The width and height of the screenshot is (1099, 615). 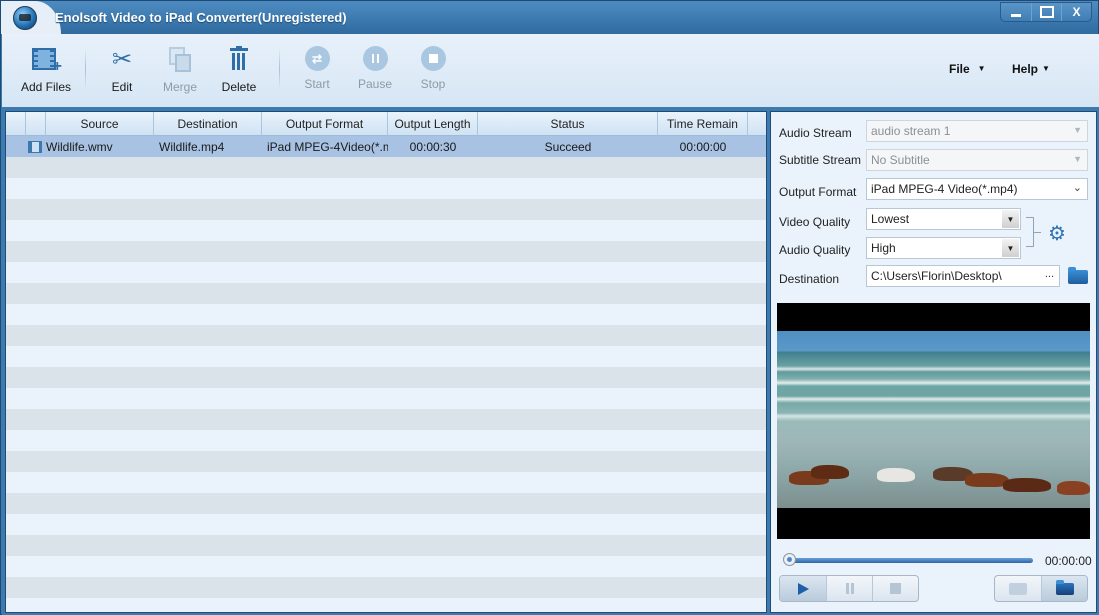 What do you see at coordinates (818, 192) in the screenshot?
I see `output-format-label: Output Format` at bounding box center [818, 192].